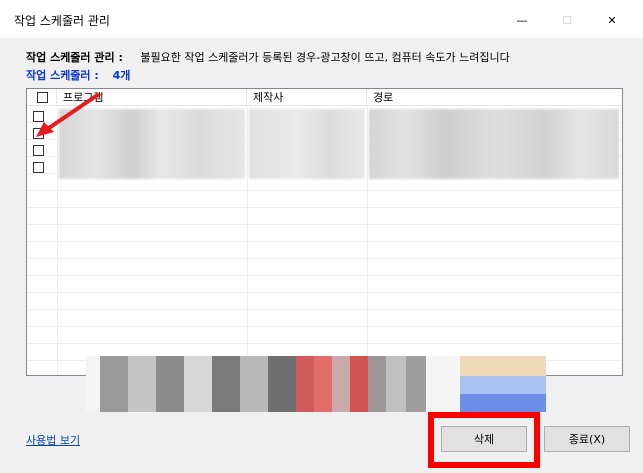 This screenshot has height=473, width=643. I want to click on maximize-button: ☐, so click(567, 20).